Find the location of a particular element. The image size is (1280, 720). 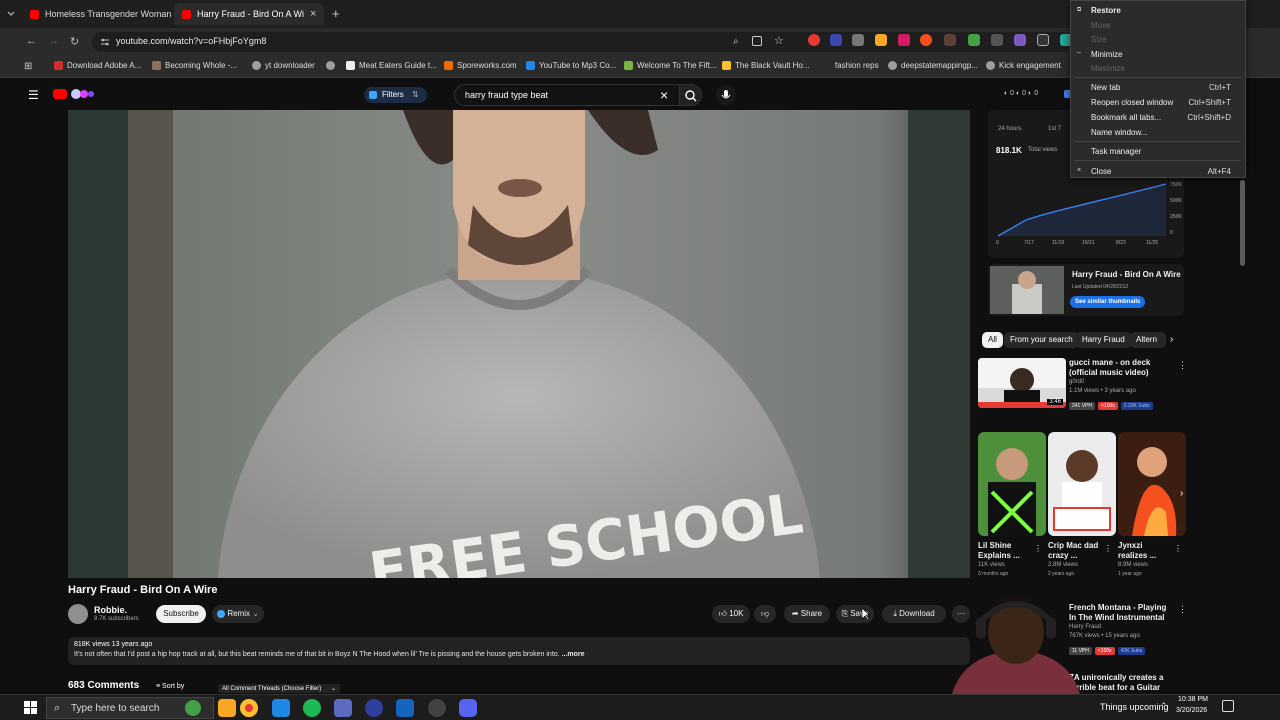

chevron-right-icon: › is located at coordinates (1171, 339).